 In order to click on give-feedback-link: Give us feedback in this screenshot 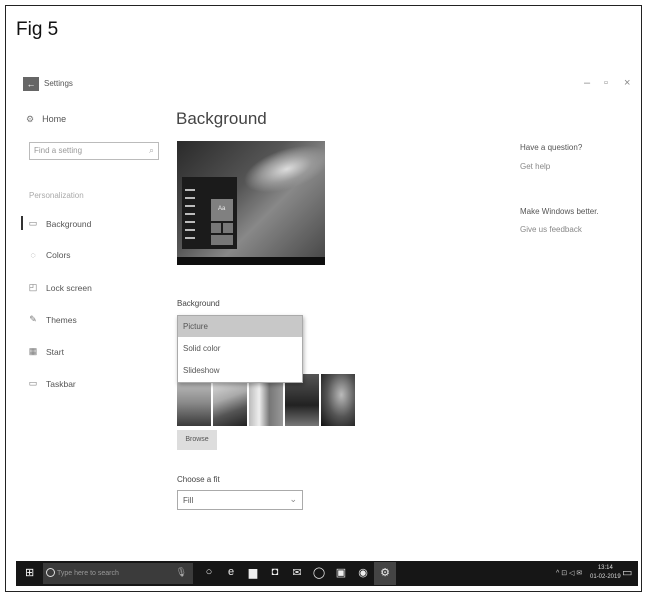, I will do `click(551, 229)`.